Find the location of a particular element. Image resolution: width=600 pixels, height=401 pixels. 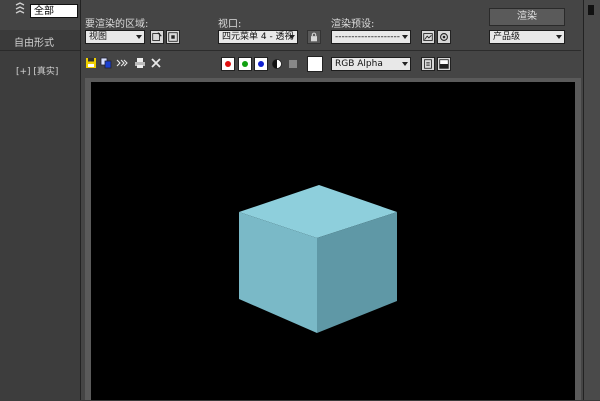

display-channel-dropdown: RGB Alpha is located at coordinates (371, 64).